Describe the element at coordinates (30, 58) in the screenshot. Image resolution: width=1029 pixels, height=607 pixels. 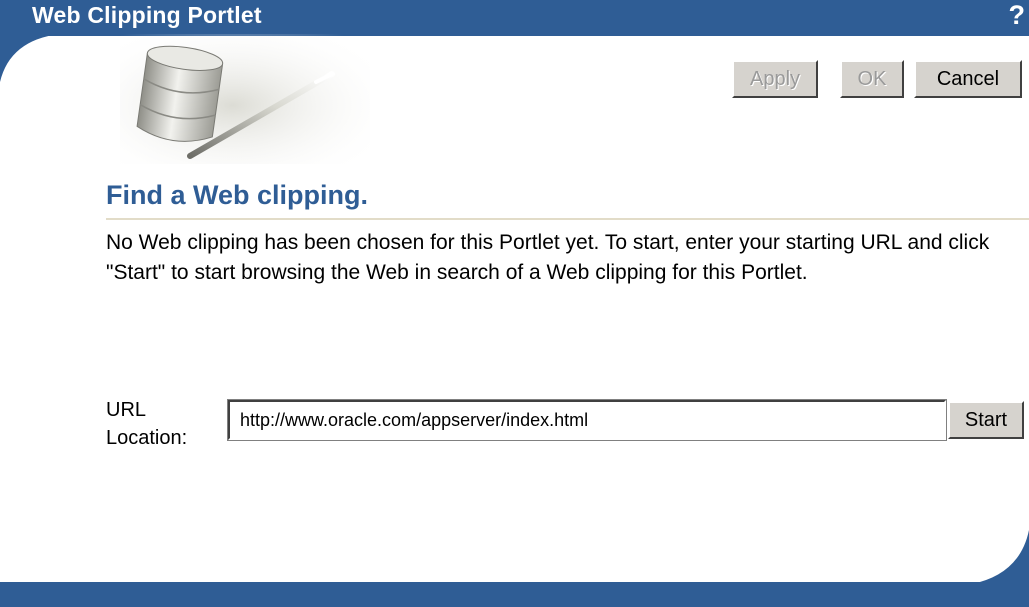
I see `header-curve-decoration` at that location.